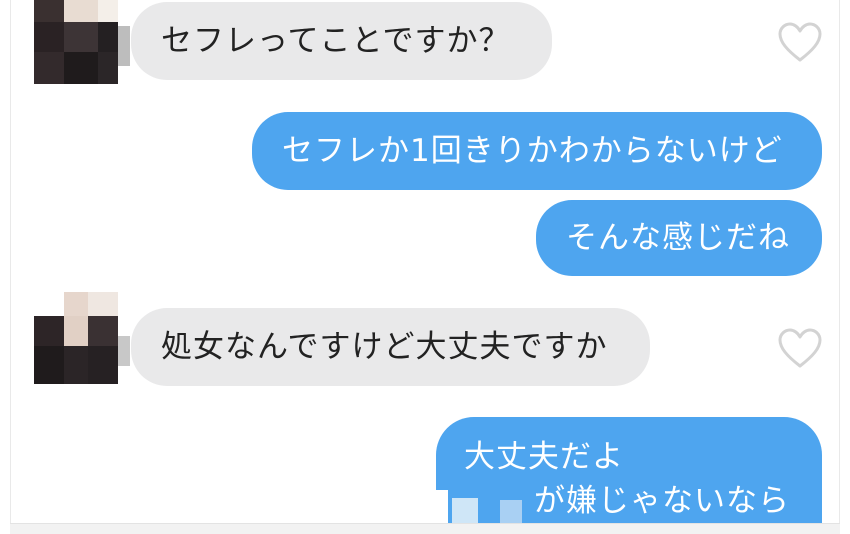 The height and width of the screenshot is (534, 850). Describe the element at coordinates (532, 150) in the screenshot. I see `message-text: セフレか1回きりかわからないけど` at that location.